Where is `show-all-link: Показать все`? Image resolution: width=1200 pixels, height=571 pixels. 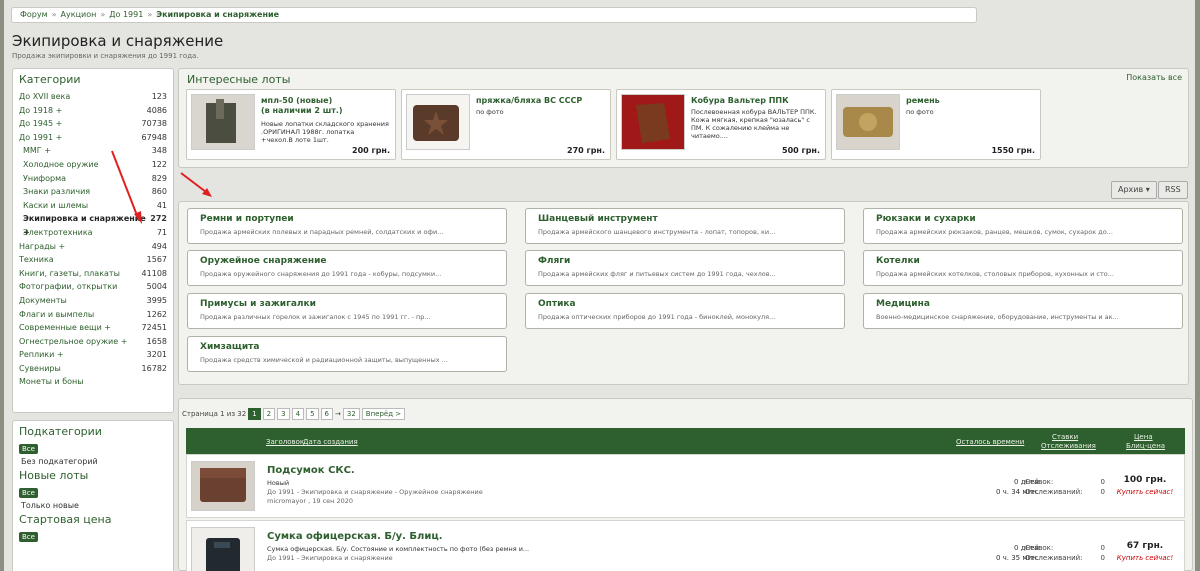
show-all-link: Показать все is located at coordinates (1154, 77).